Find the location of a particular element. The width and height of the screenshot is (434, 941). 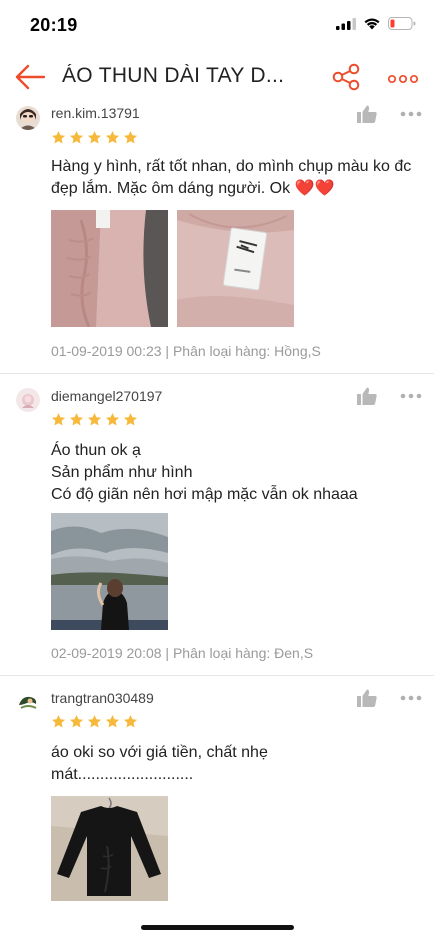

review-variant: Phân loại hàng: Hồng,S is located at coordinates (246, 351).